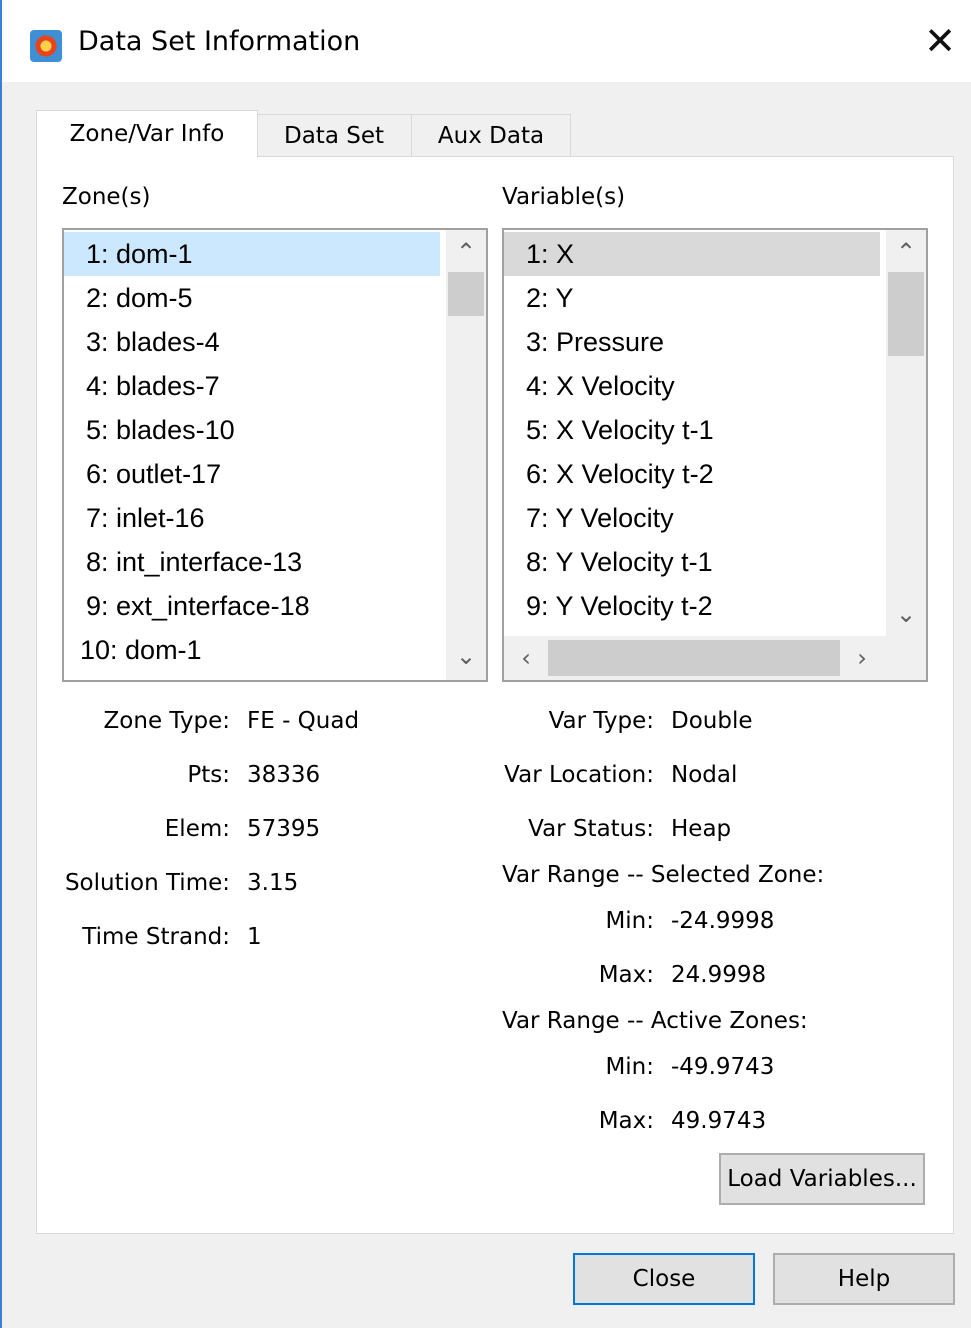 The width and height of the screenshot is (971, 1328). What do you see at coordinates (252, 518) in the screenshot?
I see `zone-list-item: 7: inlet-16` at bounding box center [252, 518].